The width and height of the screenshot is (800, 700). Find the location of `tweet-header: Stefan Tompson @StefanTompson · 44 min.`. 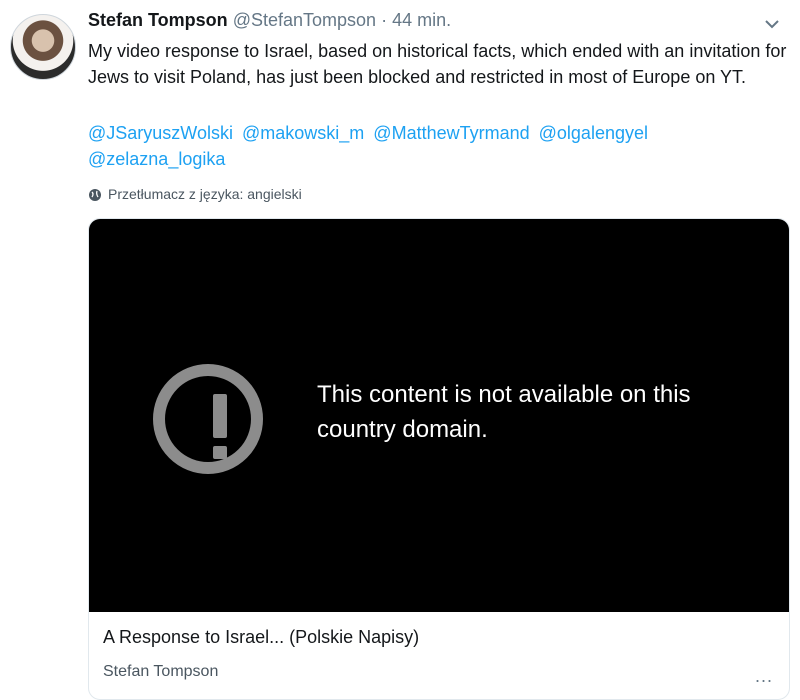

tweet-header: Stefan Tompson @StefanTompson · 44 min. is located at coordinates (269, 20).